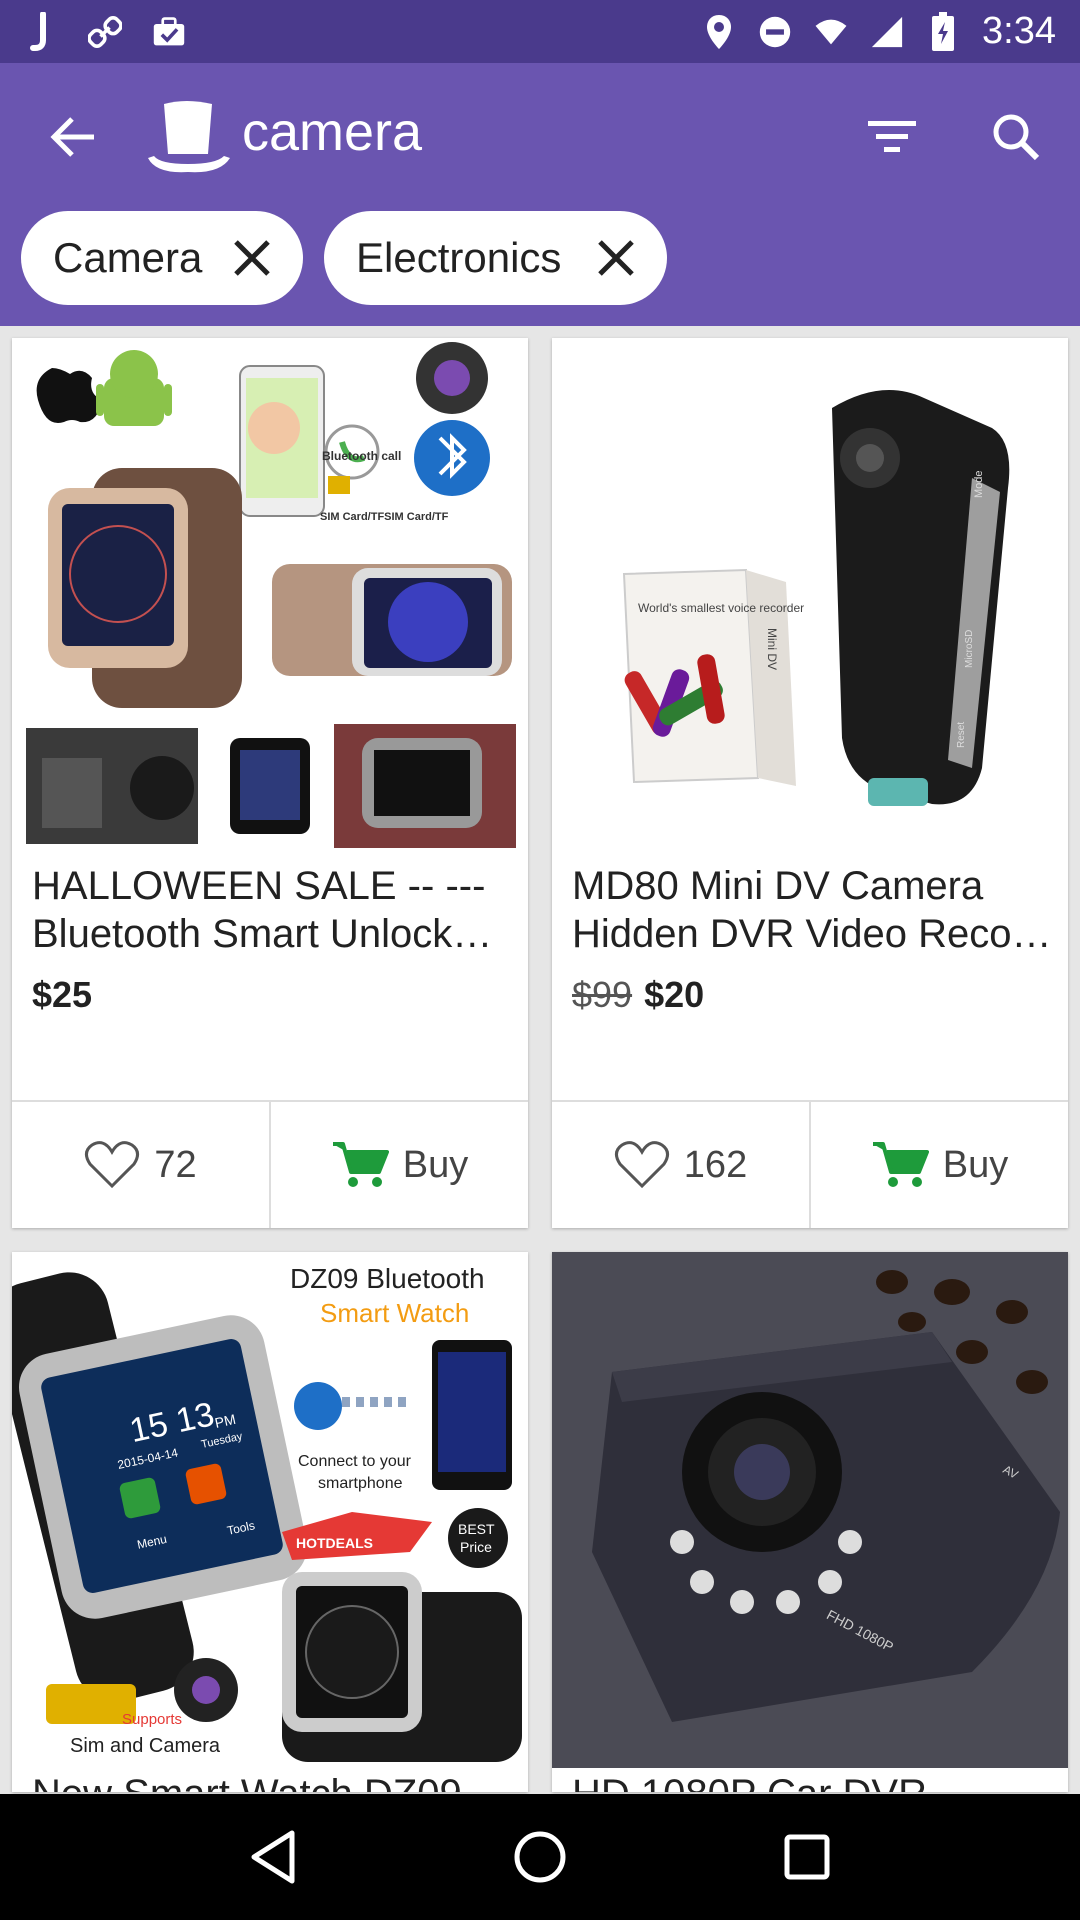 The image size is (1080, 1920). I want to click on back-arrow-icon, so click(72, 137).